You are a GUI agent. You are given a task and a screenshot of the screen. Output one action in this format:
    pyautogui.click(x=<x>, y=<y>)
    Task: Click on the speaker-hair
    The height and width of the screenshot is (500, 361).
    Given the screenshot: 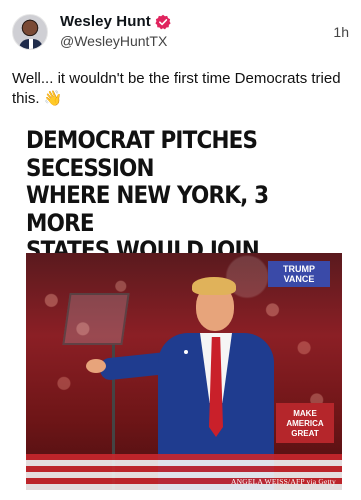 What is the action you would take?
    pyautogui.click(x=214, y=286)
    